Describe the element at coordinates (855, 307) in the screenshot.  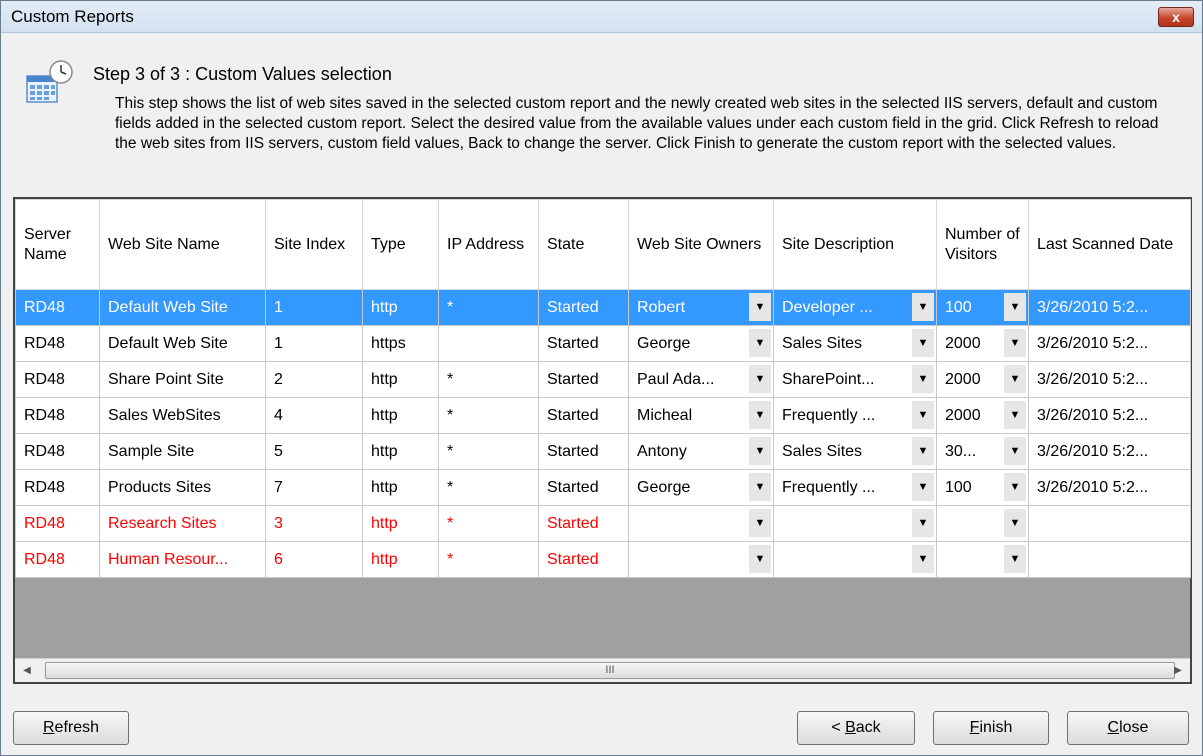
I see `cell-site-description: Developer ... ▼` at that location.